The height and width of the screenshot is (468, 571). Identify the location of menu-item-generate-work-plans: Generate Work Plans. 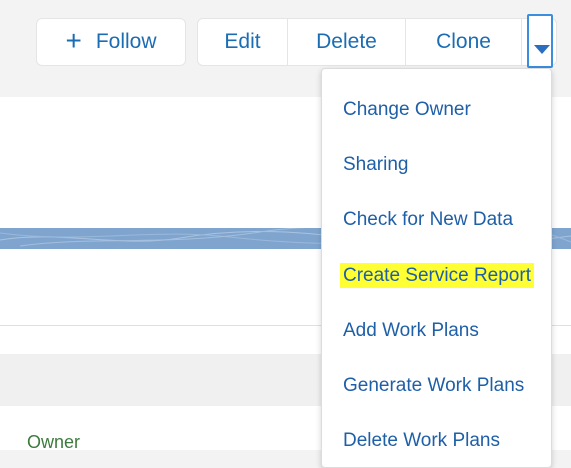
(433, 386).